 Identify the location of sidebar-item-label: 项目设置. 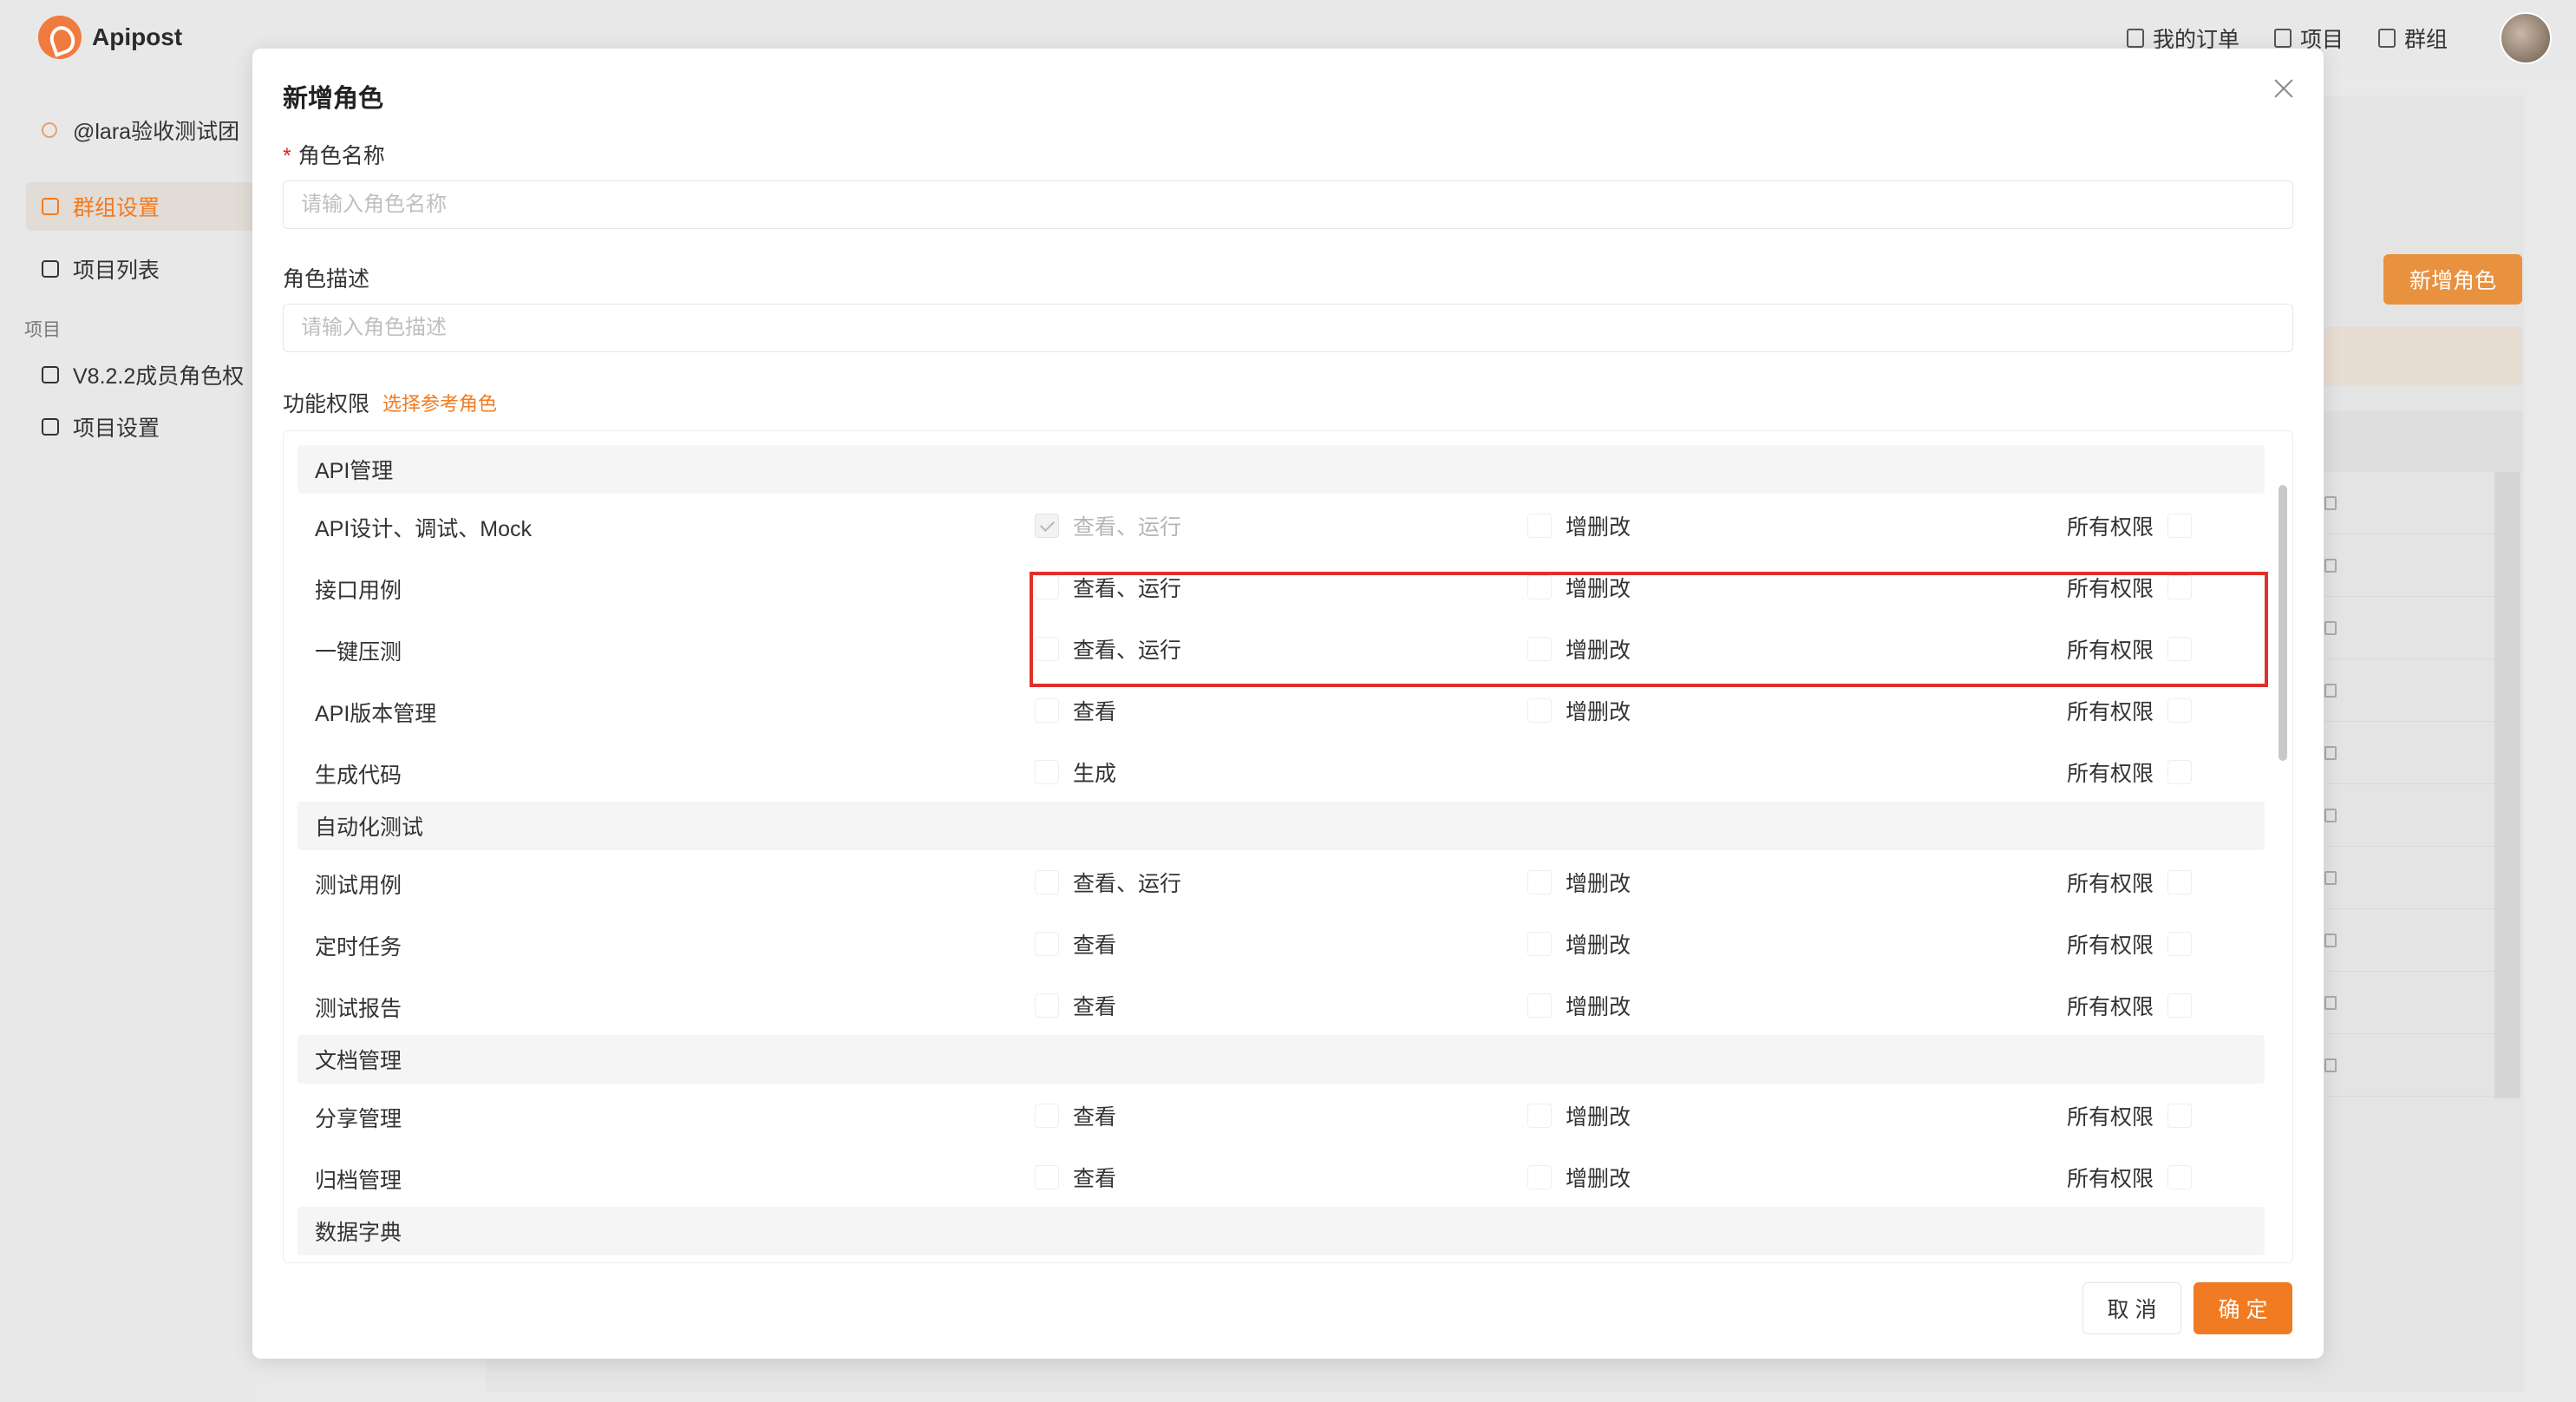
(116, 428).